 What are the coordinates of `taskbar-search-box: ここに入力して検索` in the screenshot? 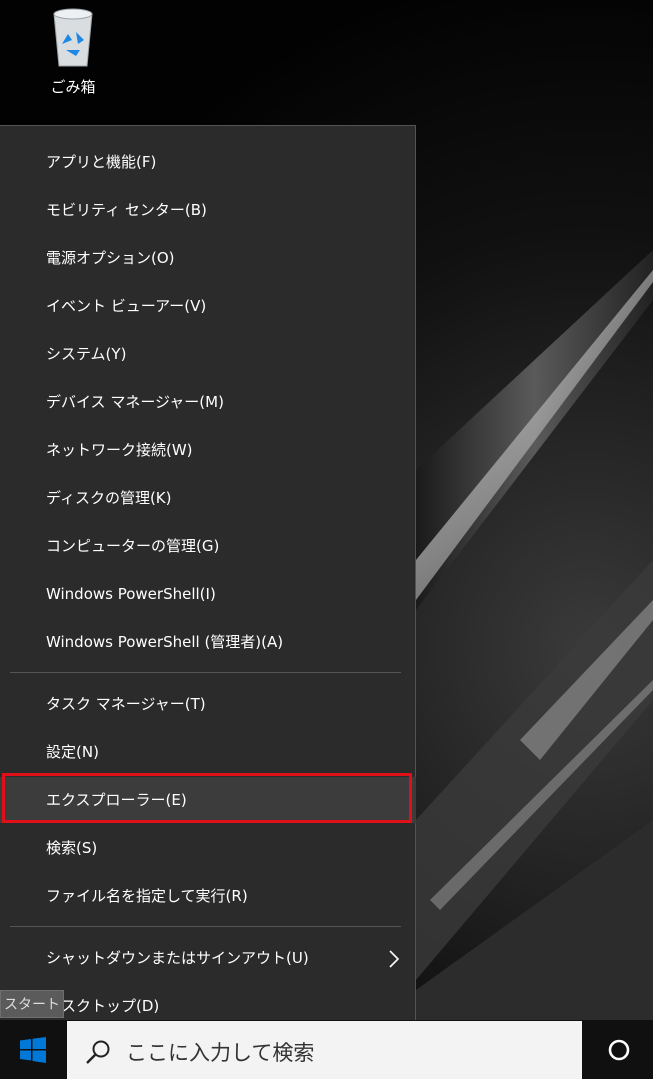 It's located at (324, 1050).